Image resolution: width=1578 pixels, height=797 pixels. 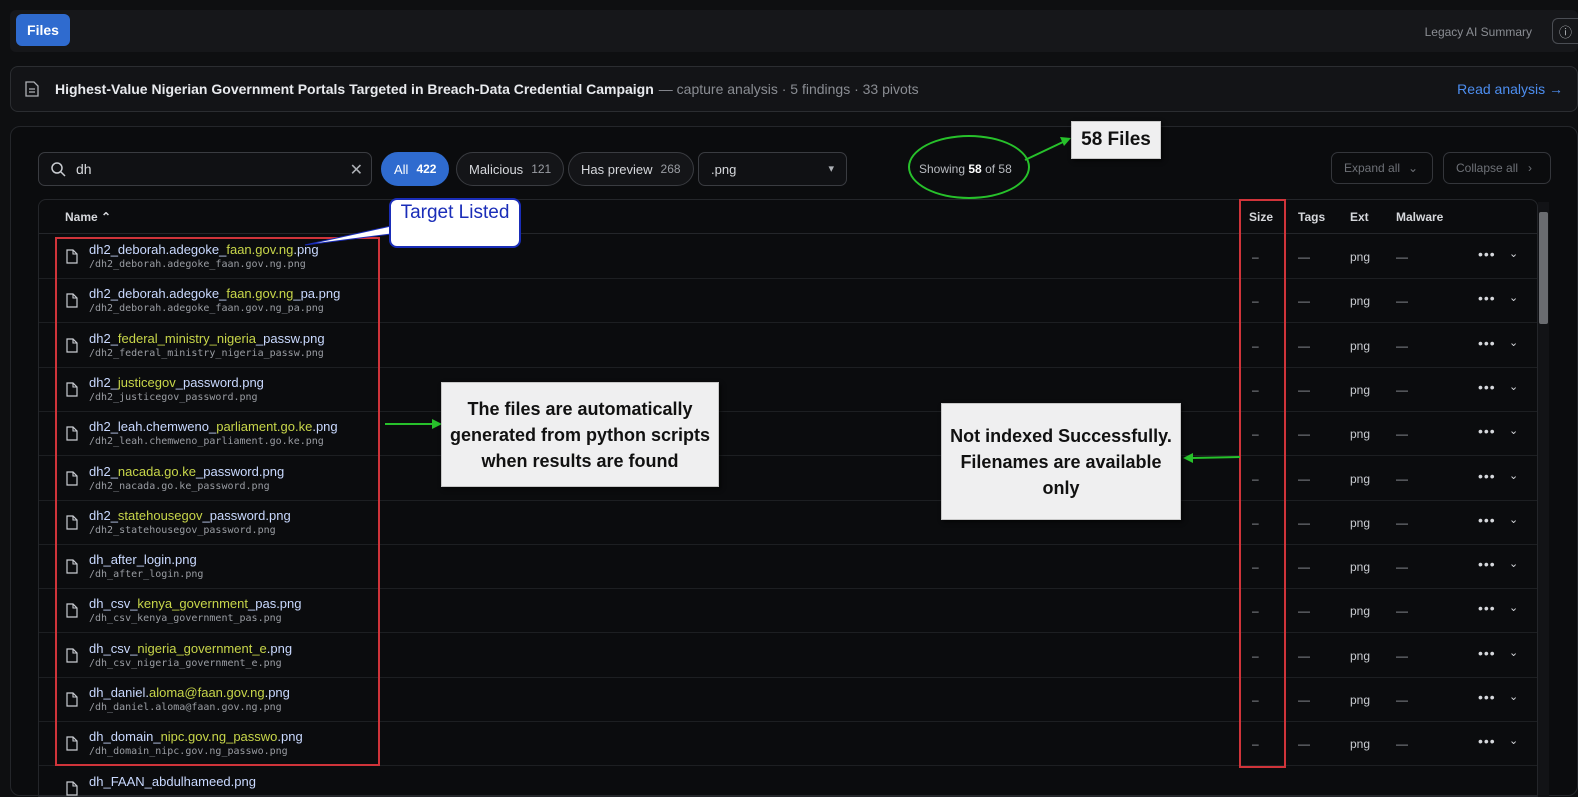 I want to click on arrow-to-not-indexed-note, so click(x=1216, y=457).